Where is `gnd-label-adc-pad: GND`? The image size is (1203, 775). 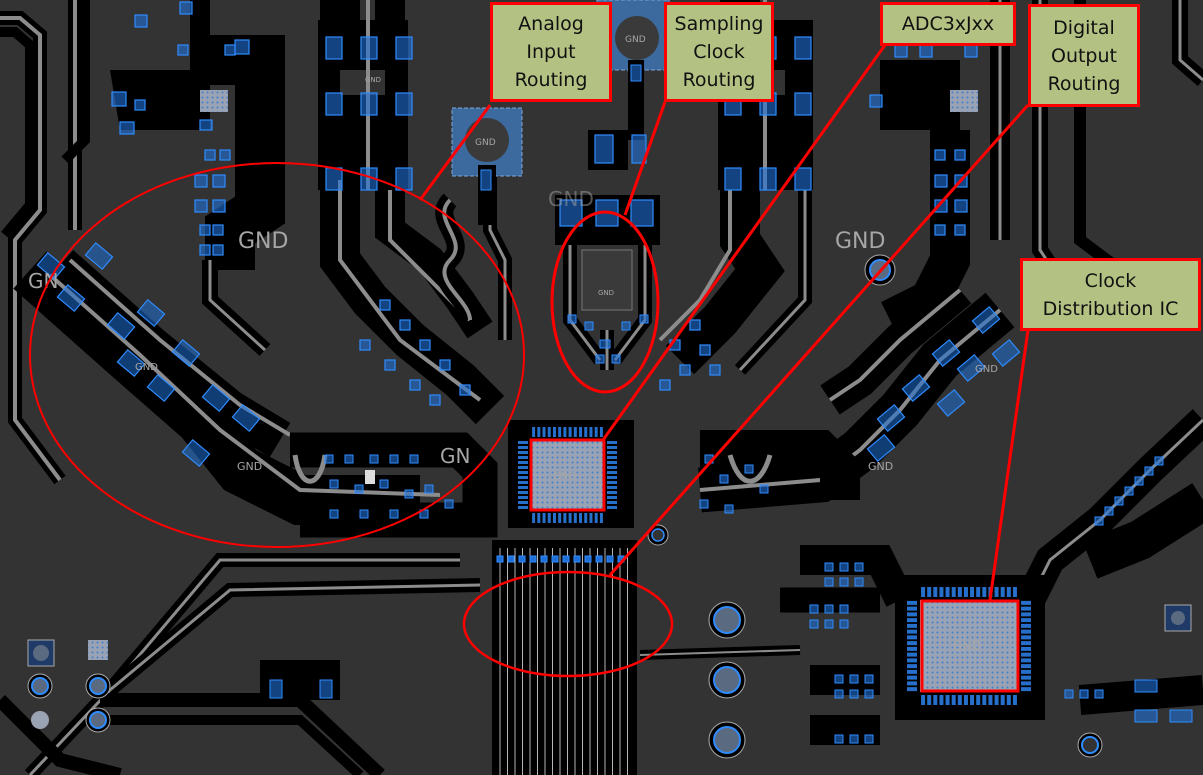
gnd-label-adc-pad: GND is located at coordinates (564, 476).